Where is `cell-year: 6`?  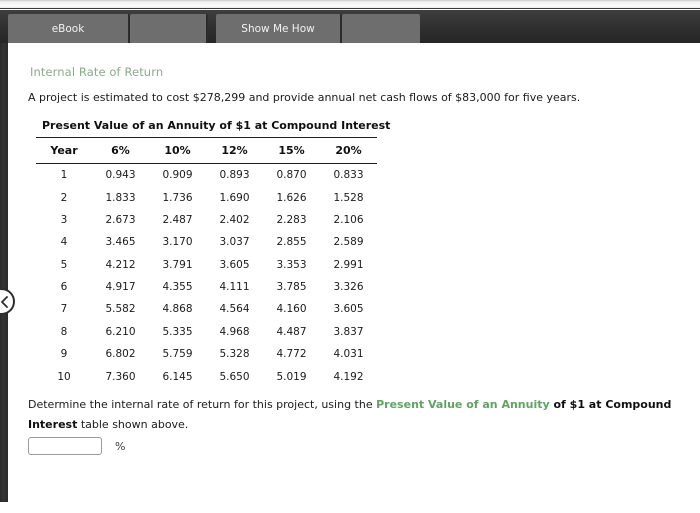
cell-year: 6 is located at coordinates (64, 287).